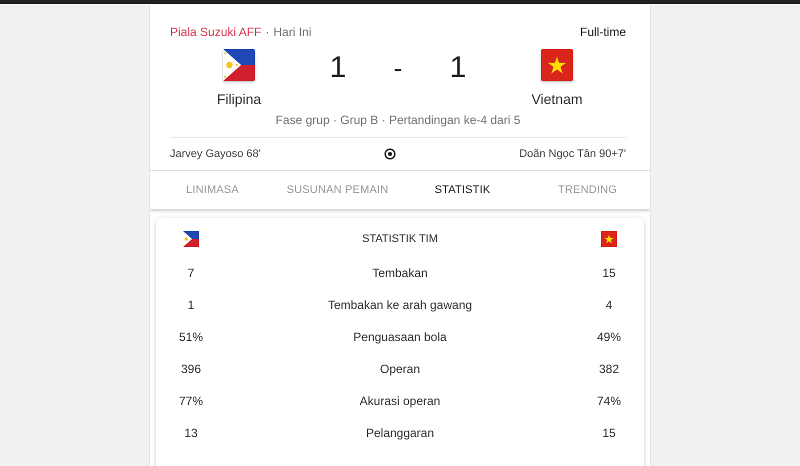 The width and height of the screenshot is (800, 466). I want to click on match-date: Hari Ini, so click(292, 32).